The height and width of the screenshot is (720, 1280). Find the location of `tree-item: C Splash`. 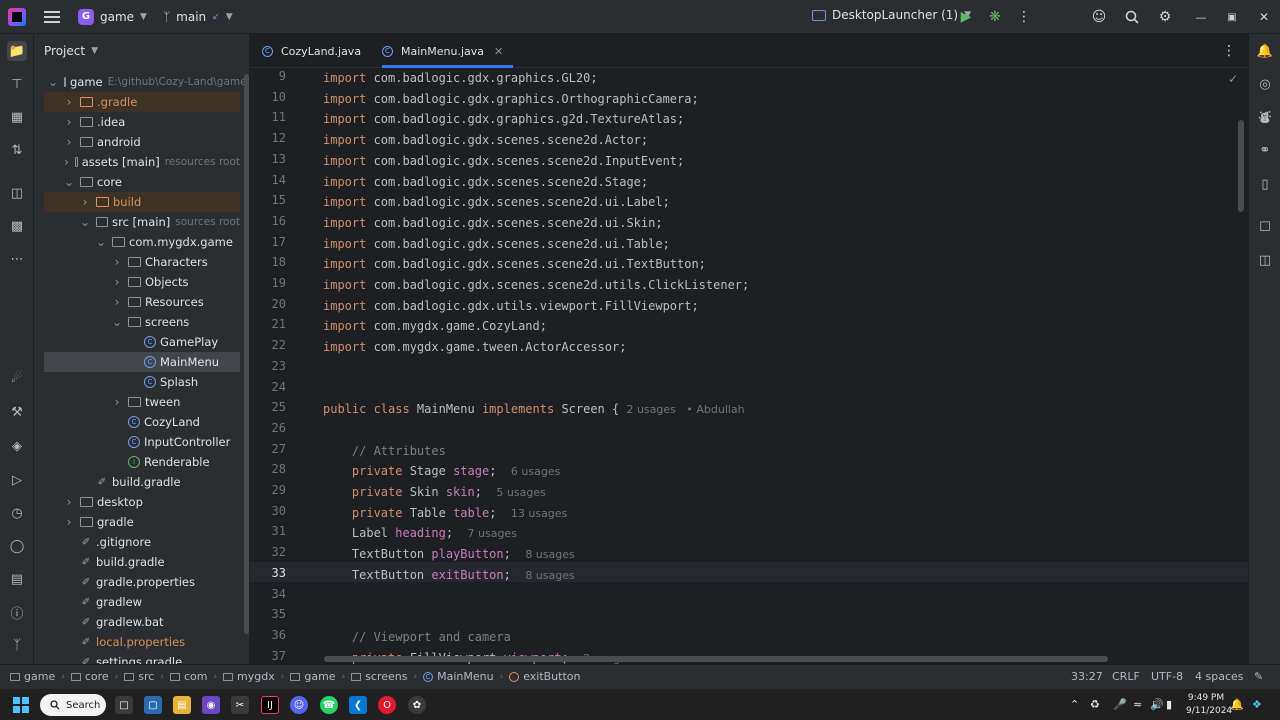

tree-item: C Splash is located at coordinates (142, 382).